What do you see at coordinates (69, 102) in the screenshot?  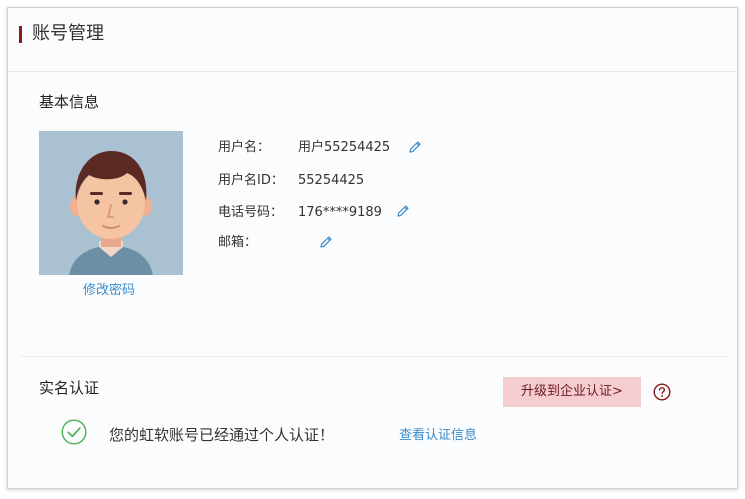 I see `basic-info-title: 基本信息` at bounding box center [69, 102].